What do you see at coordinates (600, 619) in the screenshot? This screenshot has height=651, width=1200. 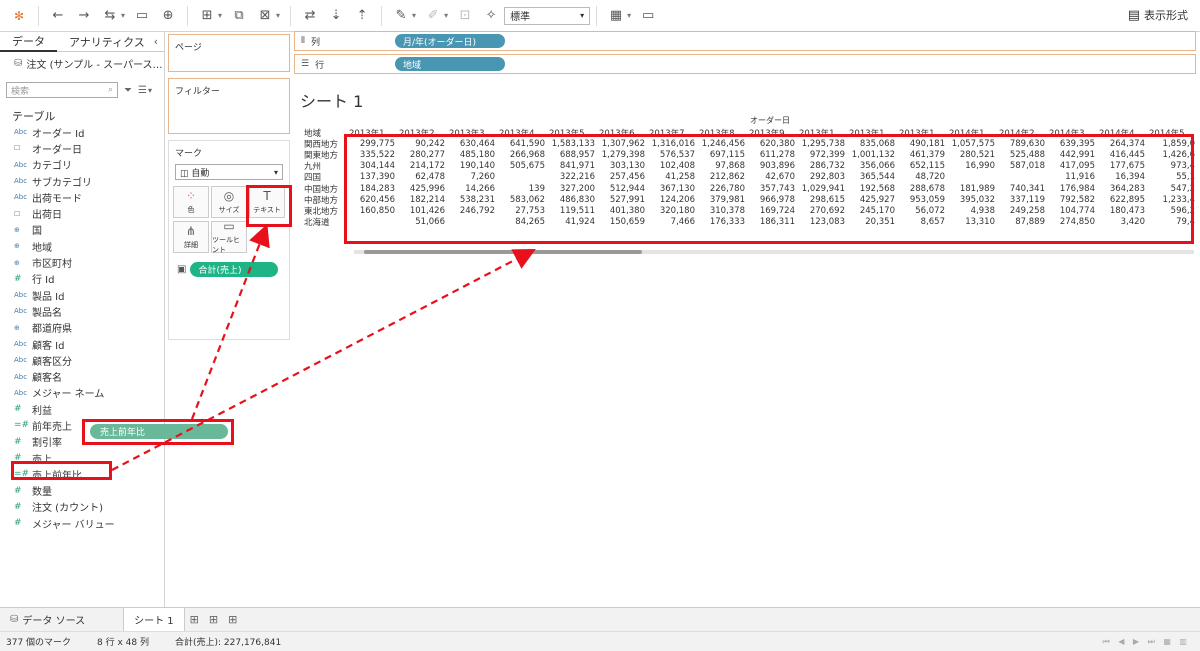 I see `sheet-tabs: ⛁ データ ソース シート 1 ⊞ ⊞ ⊞` at bounding box center [600, 619].